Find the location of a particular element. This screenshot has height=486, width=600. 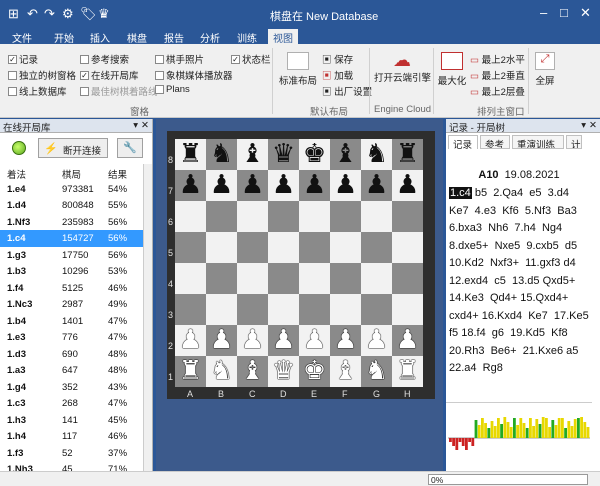

table-row: 1.Nc3 2987 49% is located at coordinates (71, 304).